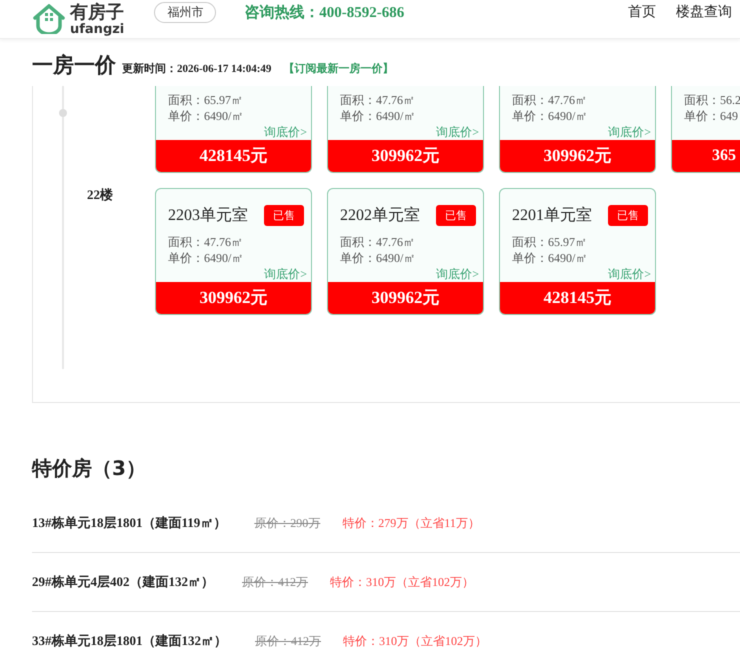 This screenshot has height=651, width=740. Describe the element at coordinates (712, 100) in the screenshot. I see `area-text: 面积：56.2` at that location.